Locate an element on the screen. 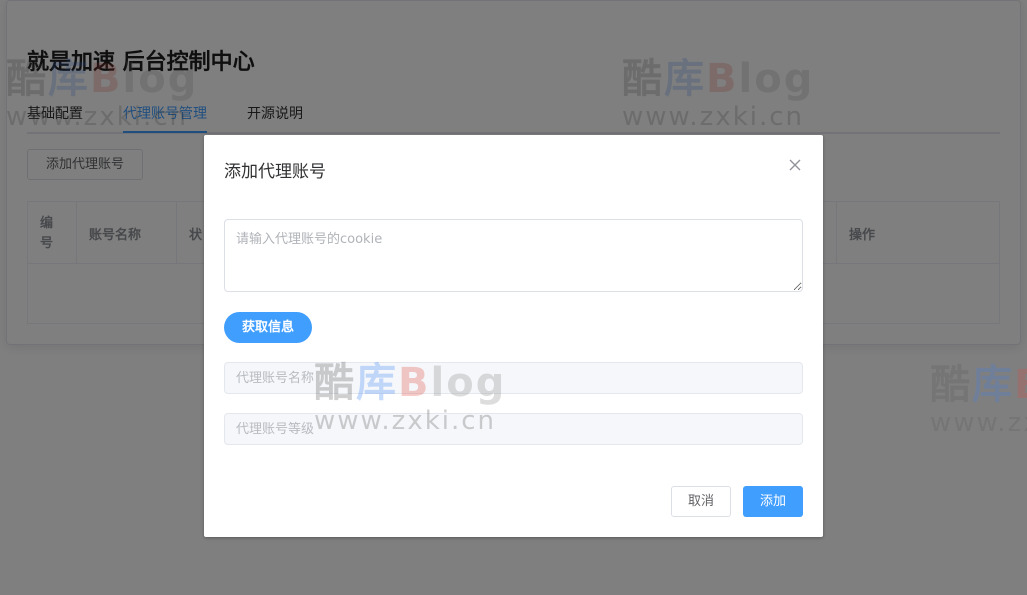 The image size is (1027, 595). close-icon is located at coordinates (795, 165).